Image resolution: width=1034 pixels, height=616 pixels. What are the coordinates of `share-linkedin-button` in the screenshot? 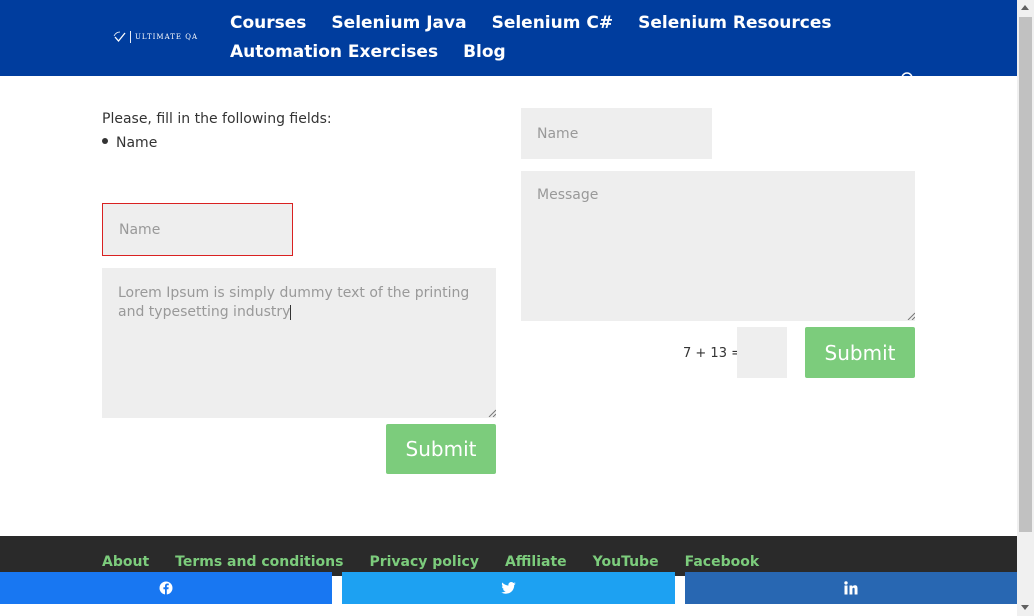 It's located at (851, 588).